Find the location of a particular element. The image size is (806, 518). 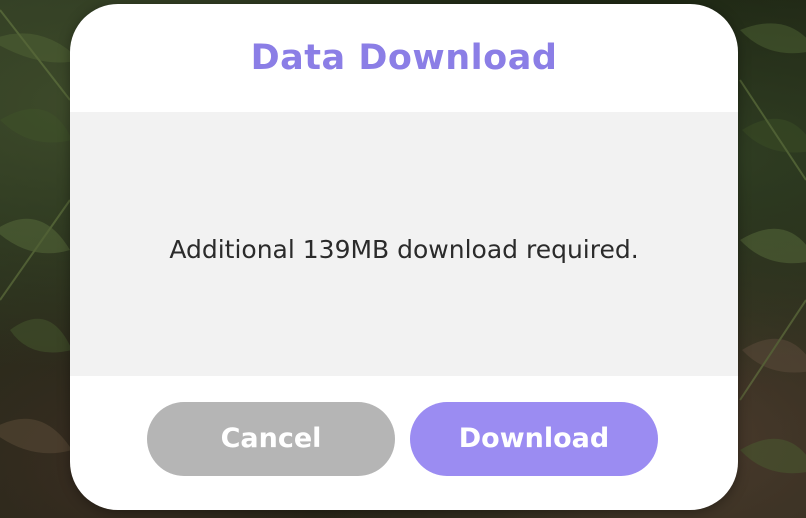

download-size-message: Additional 139MB download required. is located at coordinates (404, 249).